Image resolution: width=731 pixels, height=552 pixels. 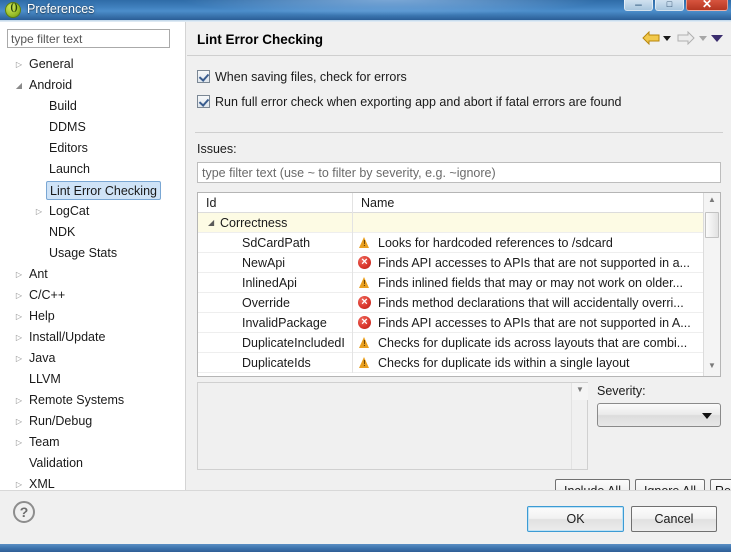 I want to click on preferences-icon, so click(x=13, y=9).